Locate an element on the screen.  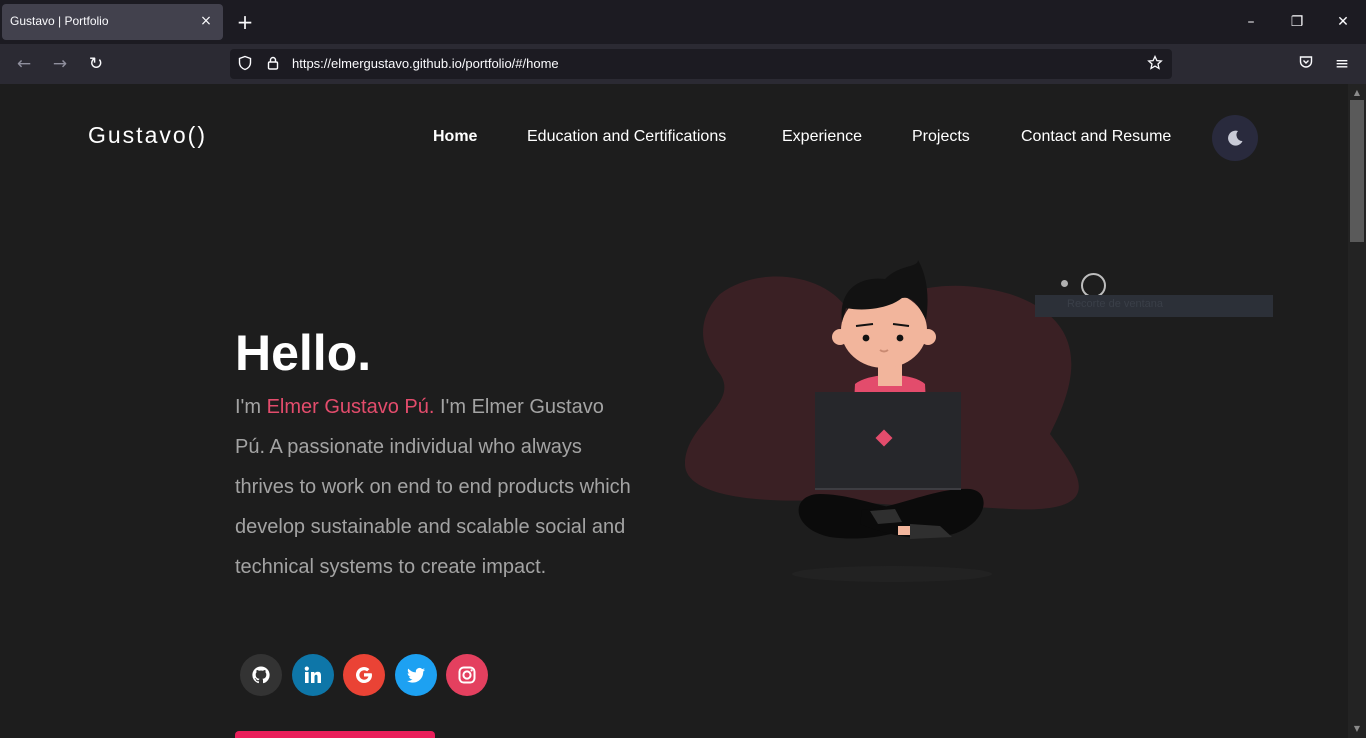
linkedin-icon is located at coordinates (312, 674).